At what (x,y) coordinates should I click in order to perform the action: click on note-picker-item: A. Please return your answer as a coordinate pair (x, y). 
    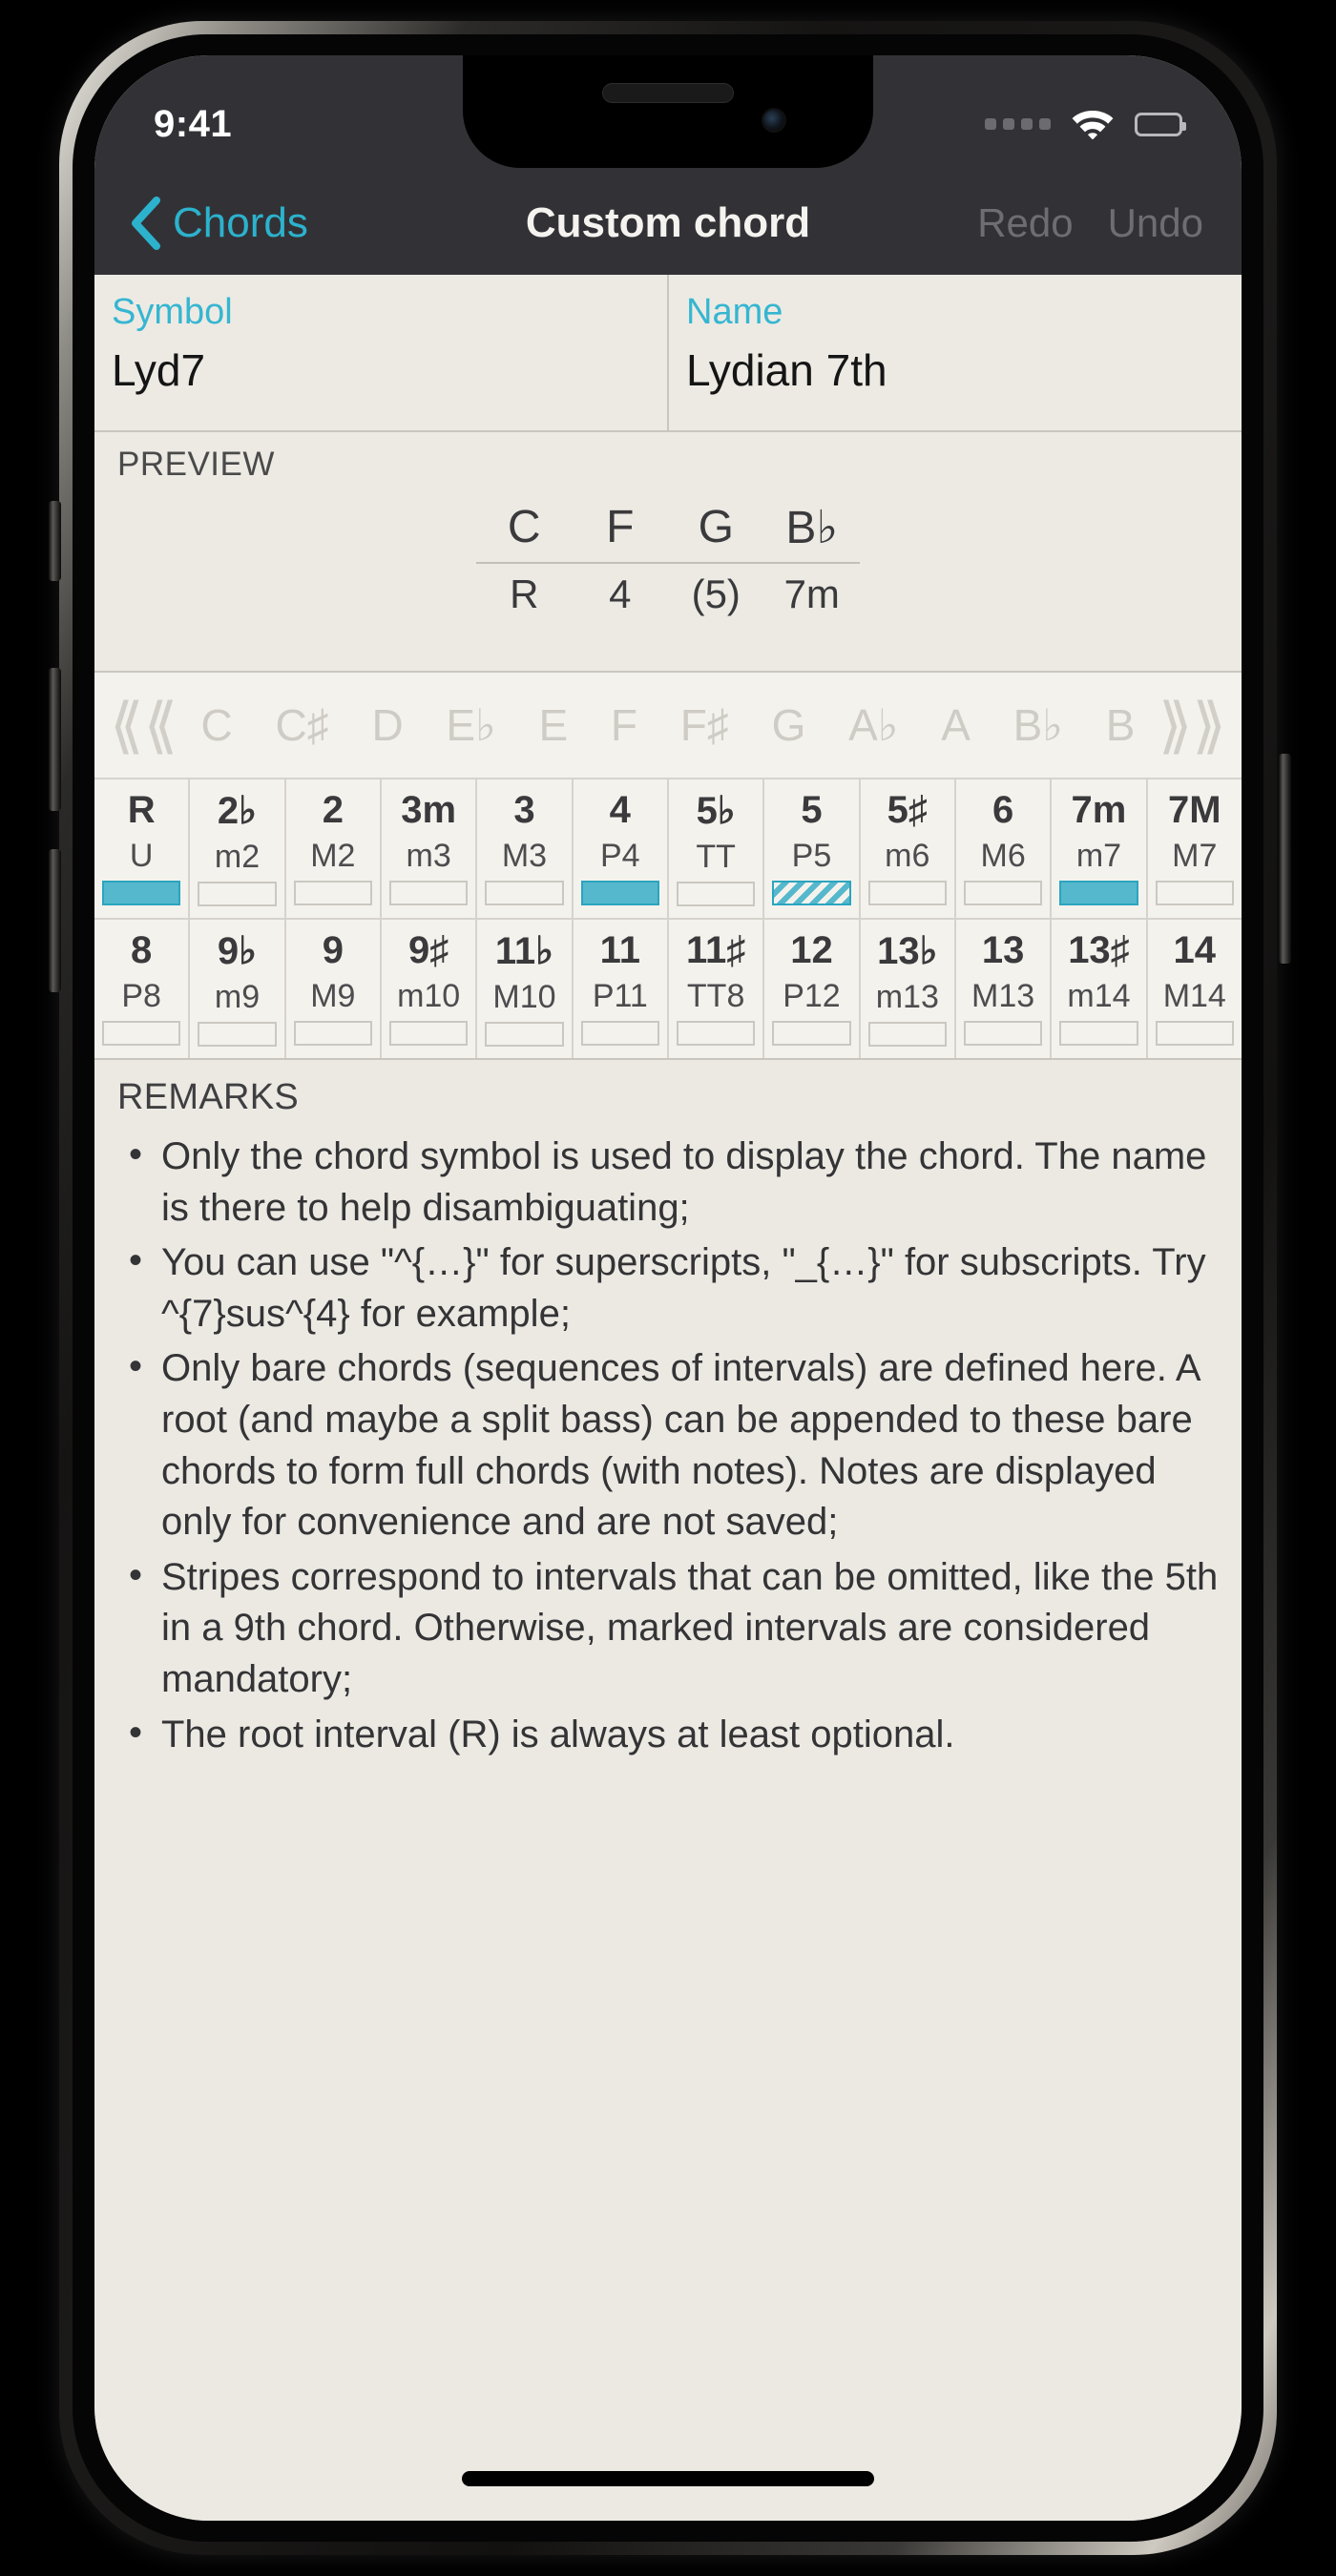
    Looking at the image, I should click on (956, 725).